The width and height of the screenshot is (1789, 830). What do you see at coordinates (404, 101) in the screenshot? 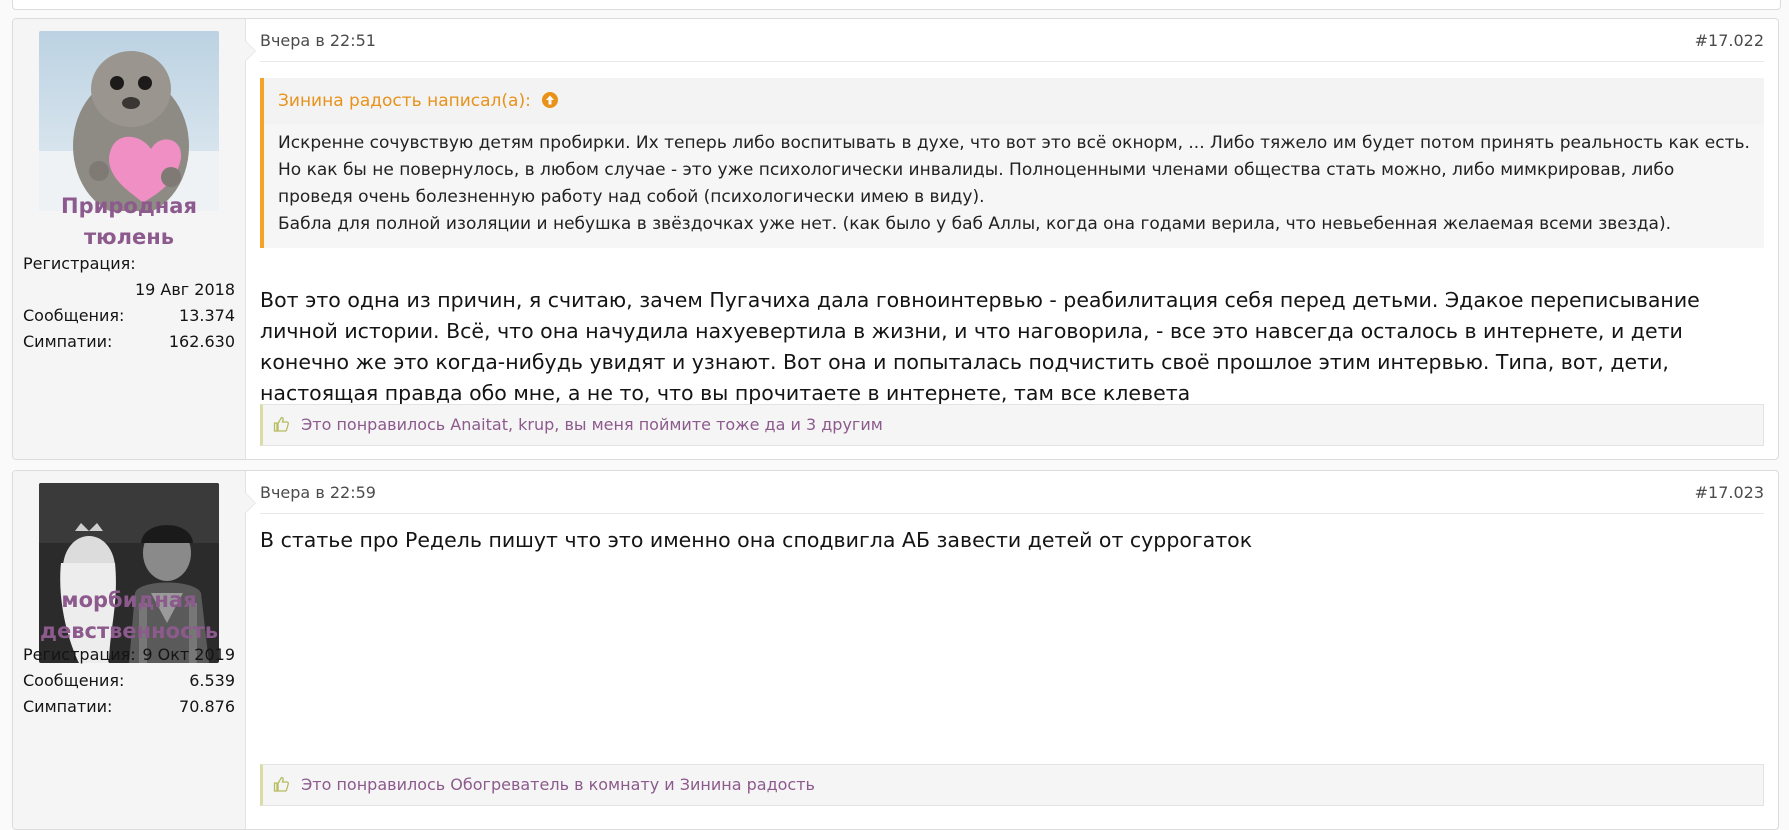
I see `quote-author: Зинина радость написал(а):` at bounding box center [404, 101].